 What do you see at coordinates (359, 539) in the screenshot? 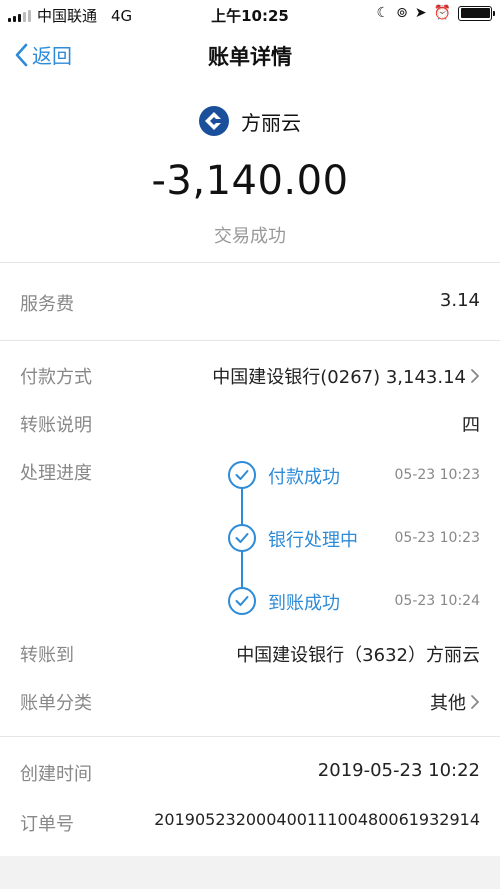
I see `progress-step: 银行处理中 05-23 10:23` at bounding box center [359, 539].